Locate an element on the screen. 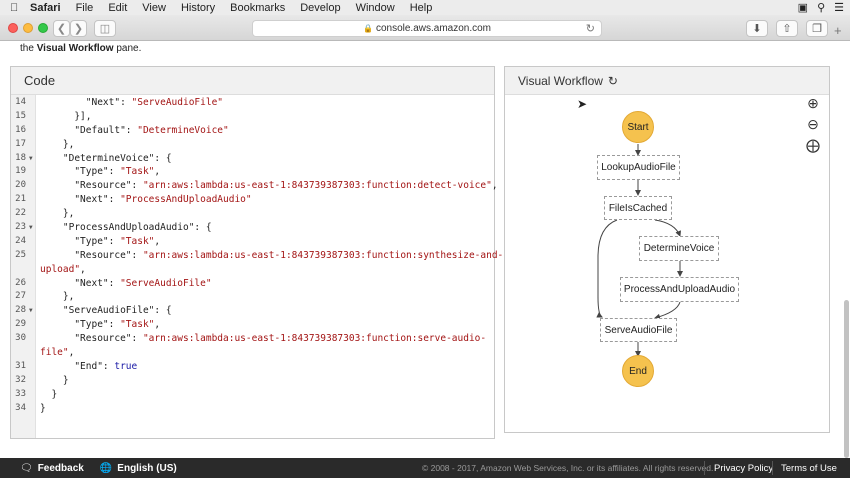 The image size is (850, 478). share-icon: ⇧ is located at coordinates (787, 29).